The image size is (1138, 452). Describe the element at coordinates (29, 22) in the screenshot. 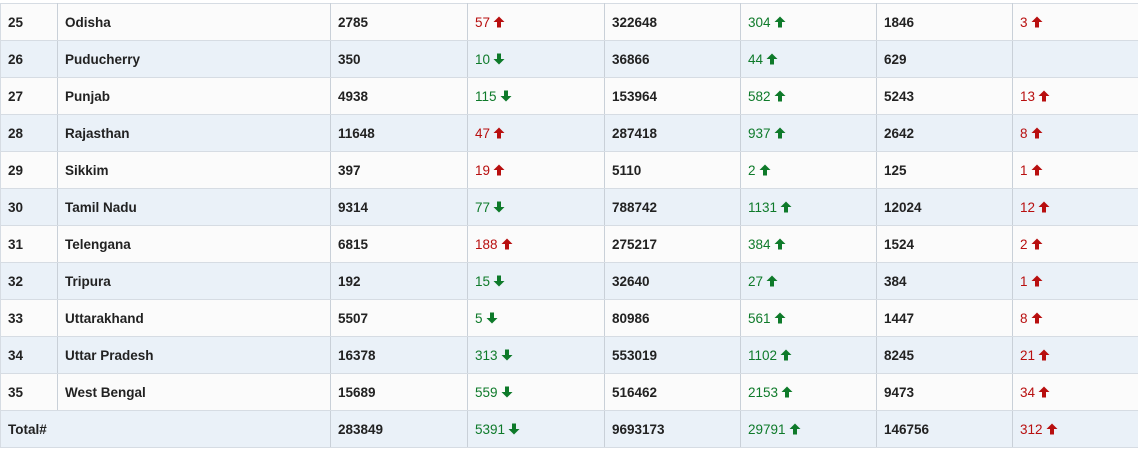

I see `serial-number-cell: 25` at that location.